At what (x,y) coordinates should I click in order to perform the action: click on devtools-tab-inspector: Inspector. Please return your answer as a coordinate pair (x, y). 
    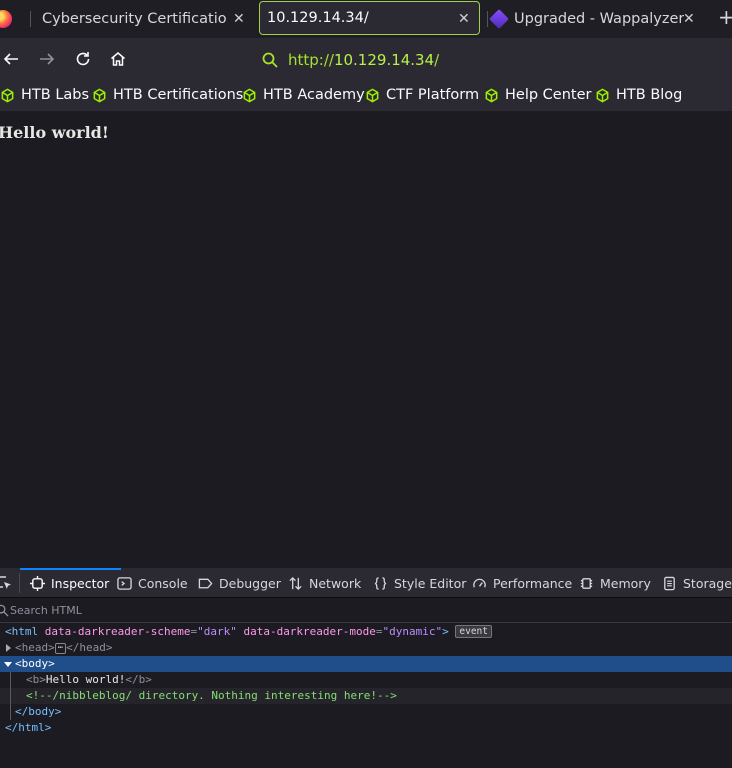
    Looking at the image, I should click on (70, 583).